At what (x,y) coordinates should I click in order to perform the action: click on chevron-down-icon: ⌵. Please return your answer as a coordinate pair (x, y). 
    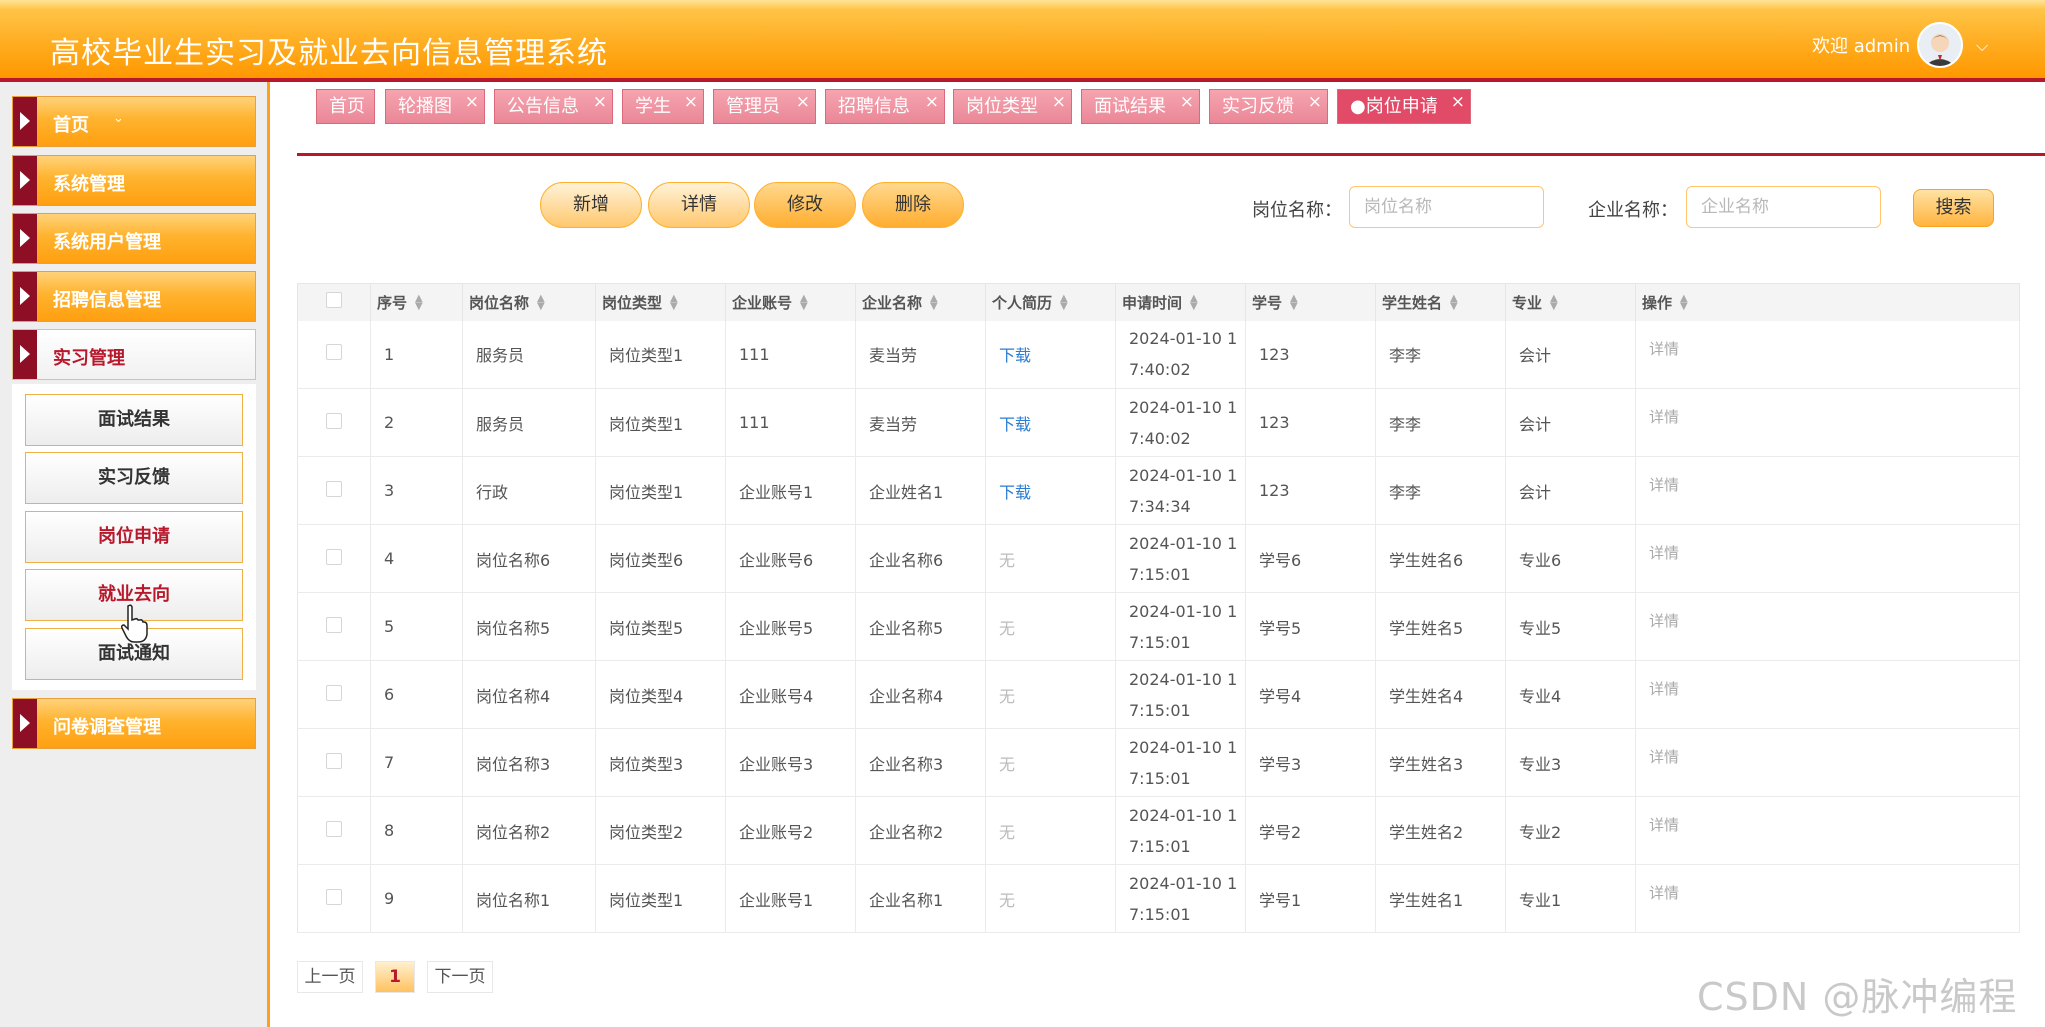
    Looking at the image, I should click on (1982, 46).